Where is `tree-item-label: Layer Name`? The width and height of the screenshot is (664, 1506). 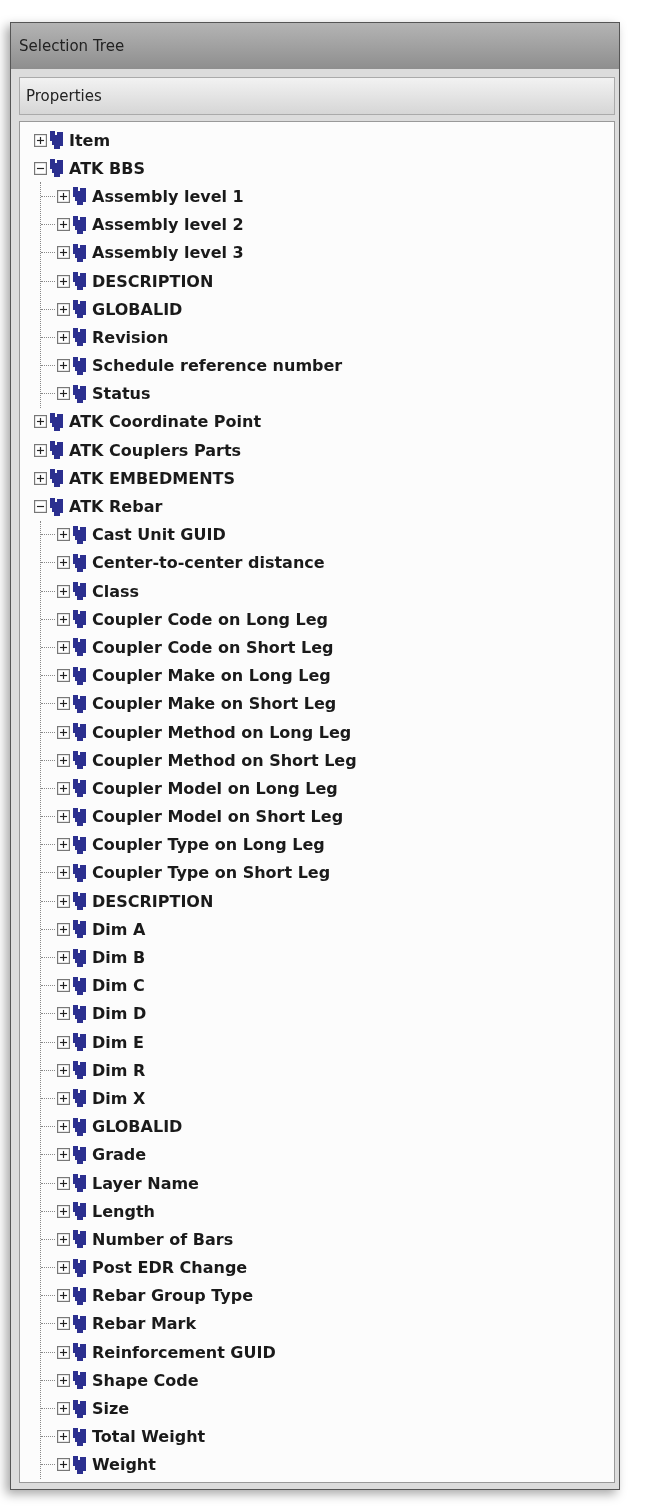
tree-item-label: Layer Name is located at coordinates (145, 1183).